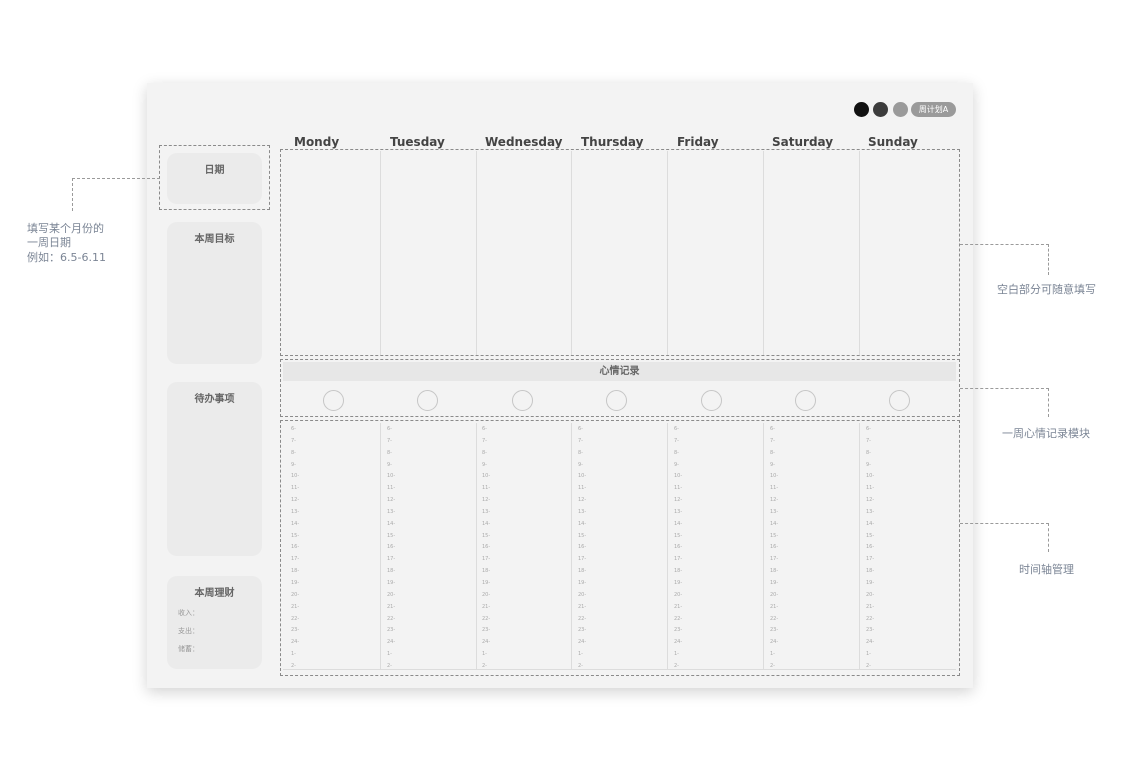 The width and height of the screenshot is (1121, 770). Describe the element at coordinates (612, 142) in the screenshot. I see `day-header-thursday: Thursday` at that location.